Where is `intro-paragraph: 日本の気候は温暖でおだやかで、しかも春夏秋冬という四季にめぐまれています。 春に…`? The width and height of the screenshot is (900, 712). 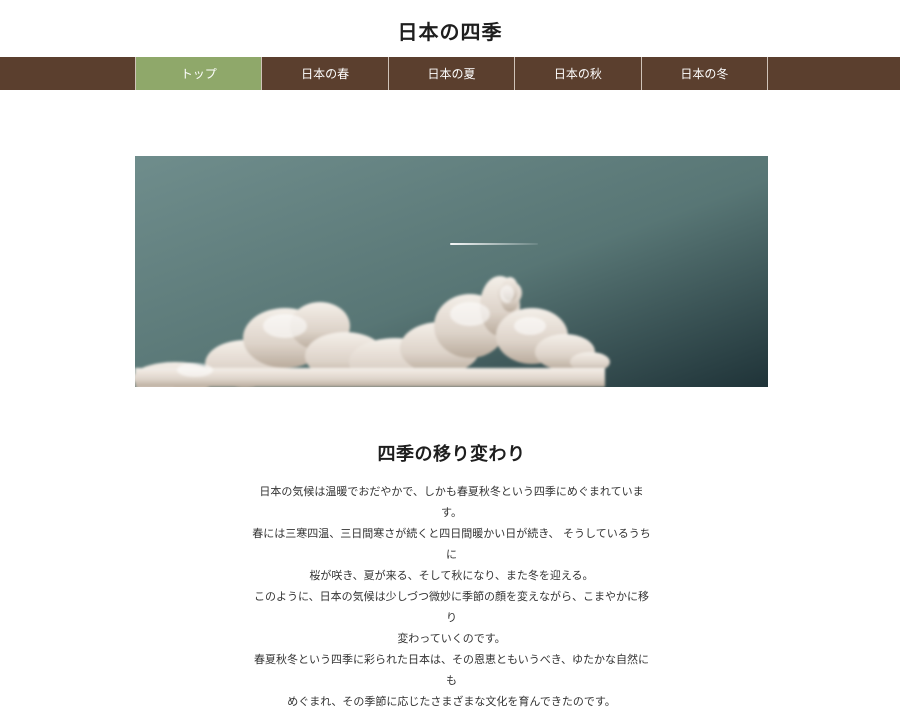
intro-paragraph: 日本の気候は温暖でおだやかで、しかも春夏秋冬という四季にめぐまれています。 春に… is located at coordinates (452, 596).